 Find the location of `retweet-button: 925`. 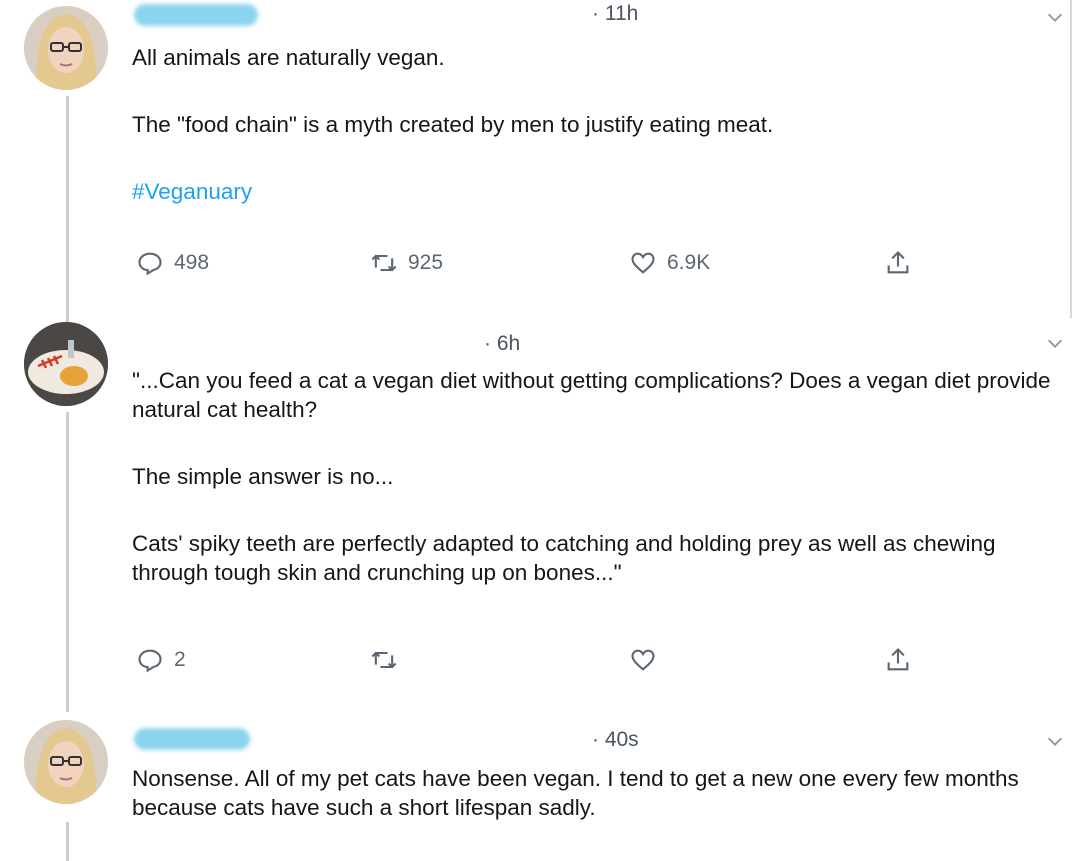

retweet-button: 925 is located at coordinates (406, 263).